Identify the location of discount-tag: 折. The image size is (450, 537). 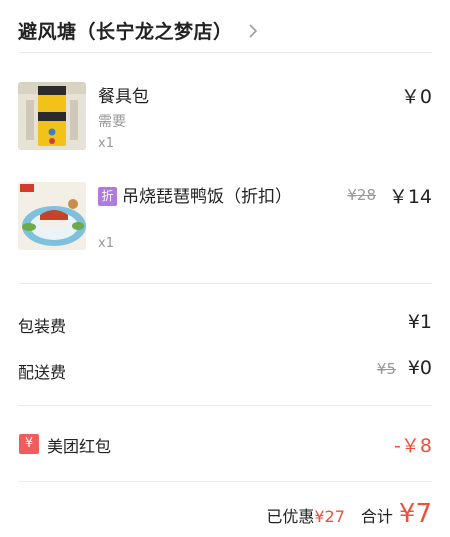
(107, 196).